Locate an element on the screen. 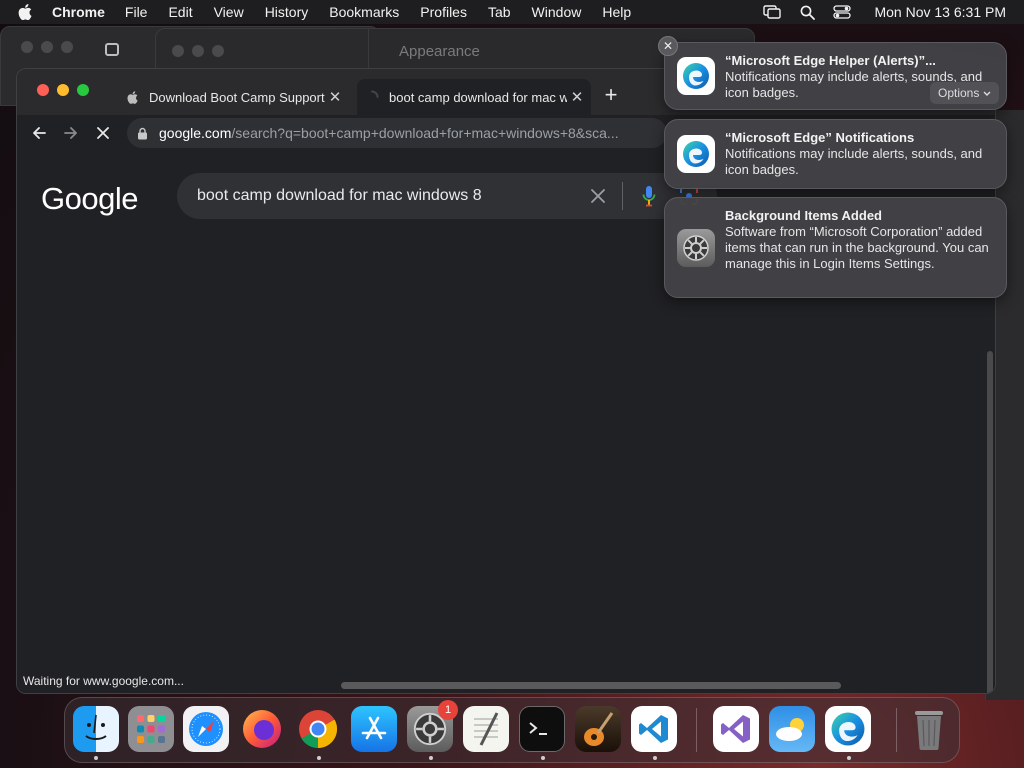  launchpad-icon is located at coordinates (151, 729).